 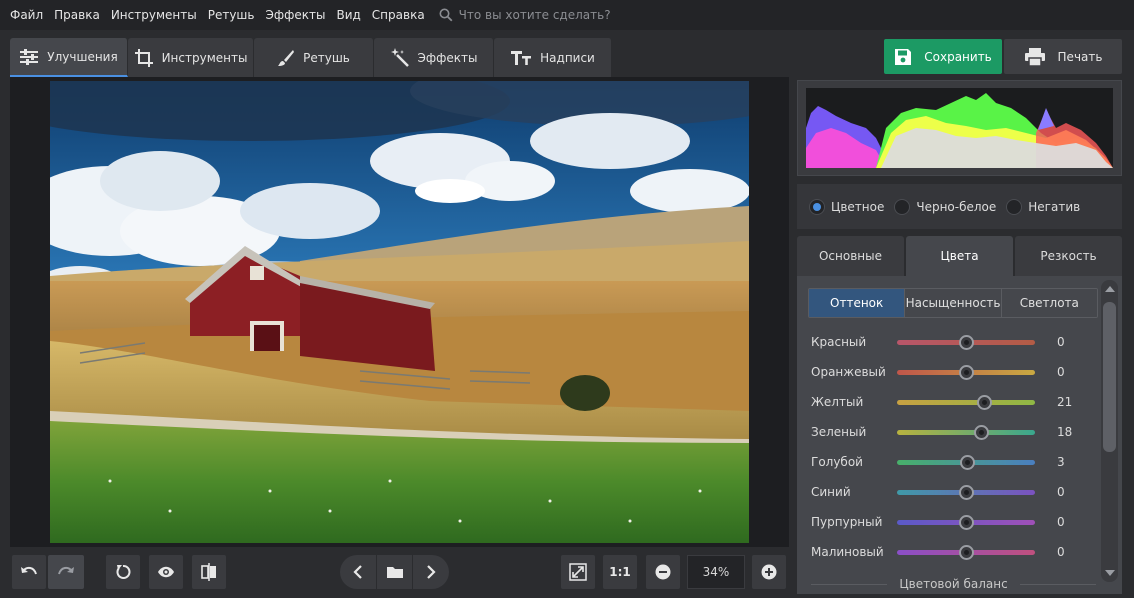 I want to click on zoom-in-button, so click(x=769, y=572).